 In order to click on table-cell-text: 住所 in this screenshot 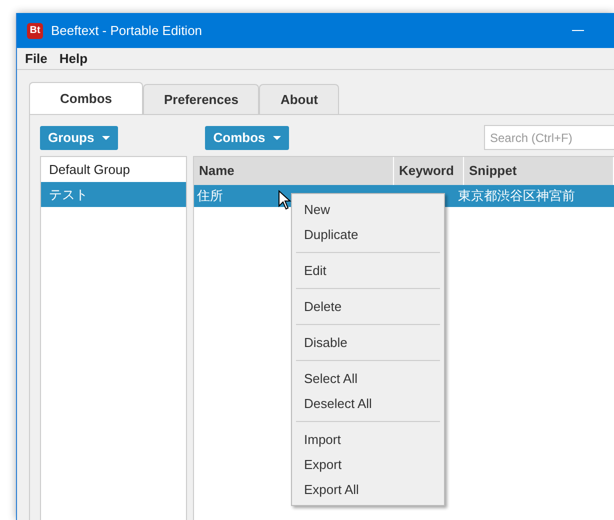, I will do `click(209, 196)`.